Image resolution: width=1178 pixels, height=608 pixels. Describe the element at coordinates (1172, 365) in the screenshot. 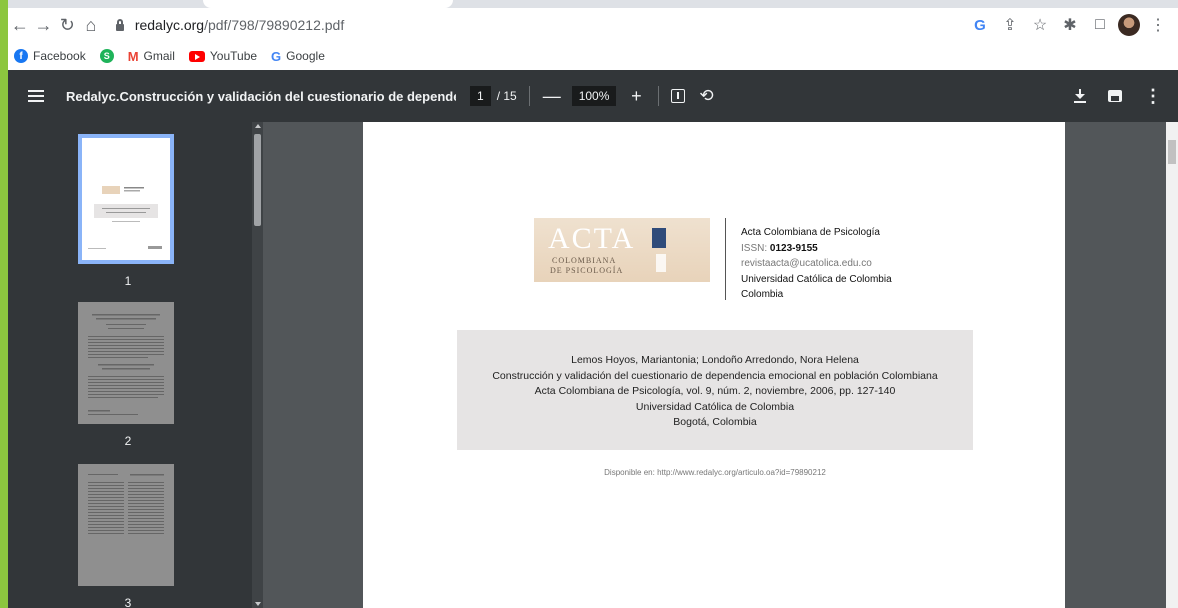

I see `viewer-scrollbar` at that location.